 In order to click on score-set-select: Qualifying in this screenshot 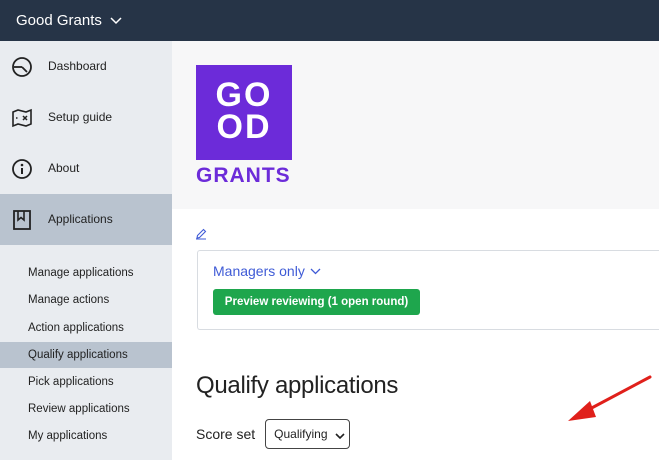, I will do `click(308, 434)`.